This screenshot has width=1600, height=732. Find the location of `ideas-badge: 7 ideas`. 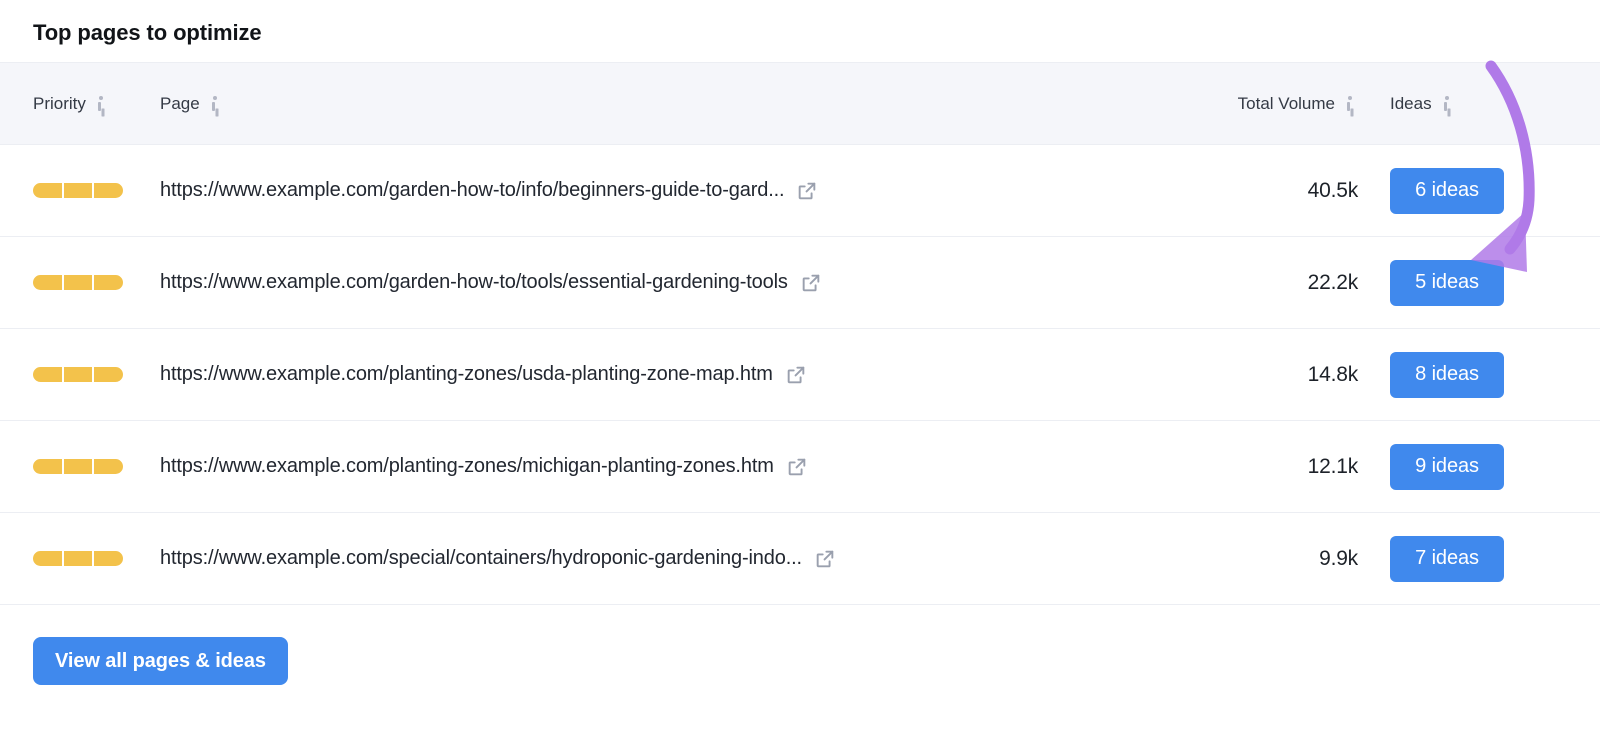

ideas-badge: 7 ideas is located at coordinates (1447, 558).